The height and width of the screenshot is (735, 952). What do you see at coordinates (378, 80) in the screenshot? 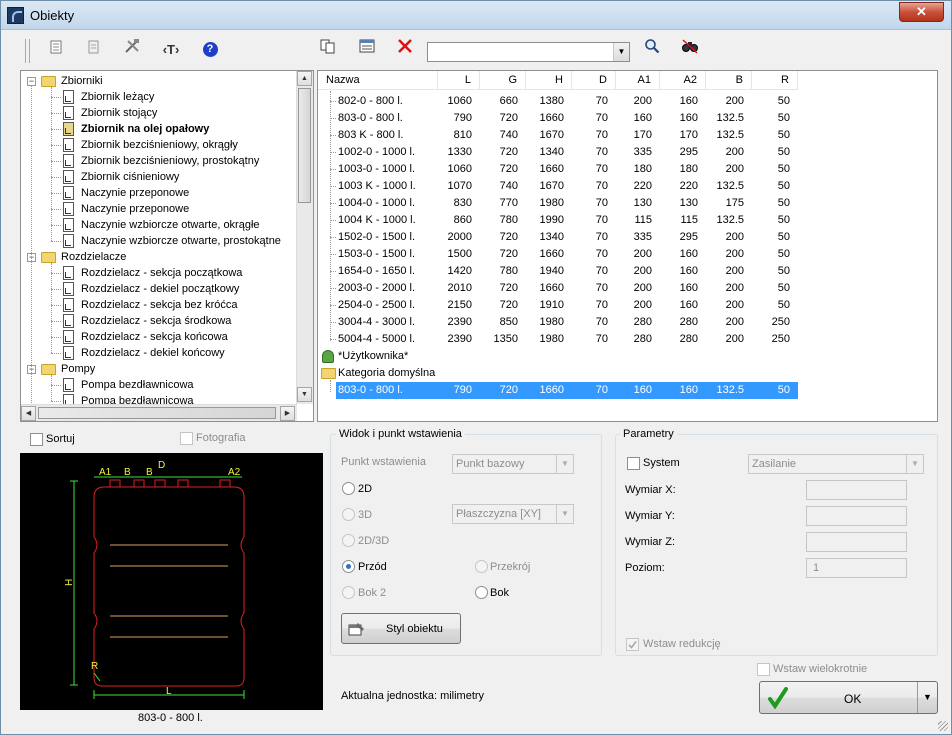
I see `column-header: Nazwa` at bounding box center [378, 80].